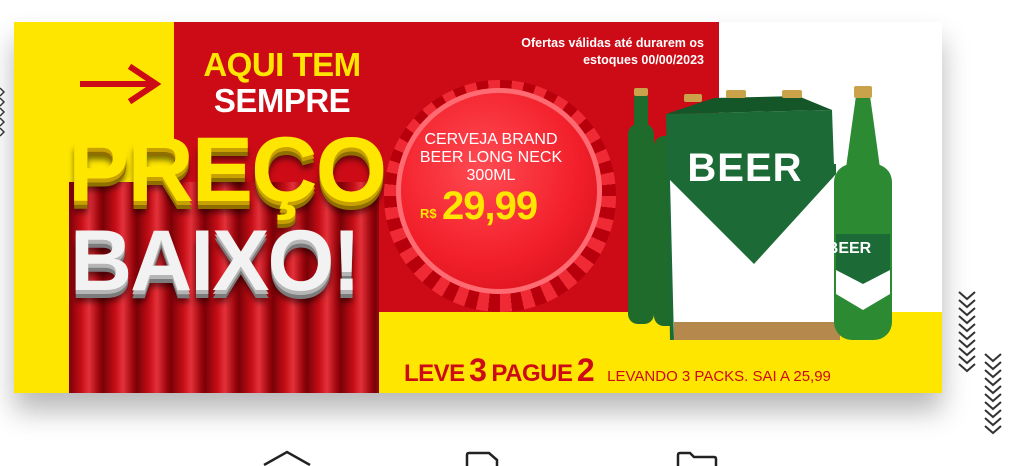  Describe the element at coordinates (428, 213) in the screenshot. I see `price-currency: R$` at that location.